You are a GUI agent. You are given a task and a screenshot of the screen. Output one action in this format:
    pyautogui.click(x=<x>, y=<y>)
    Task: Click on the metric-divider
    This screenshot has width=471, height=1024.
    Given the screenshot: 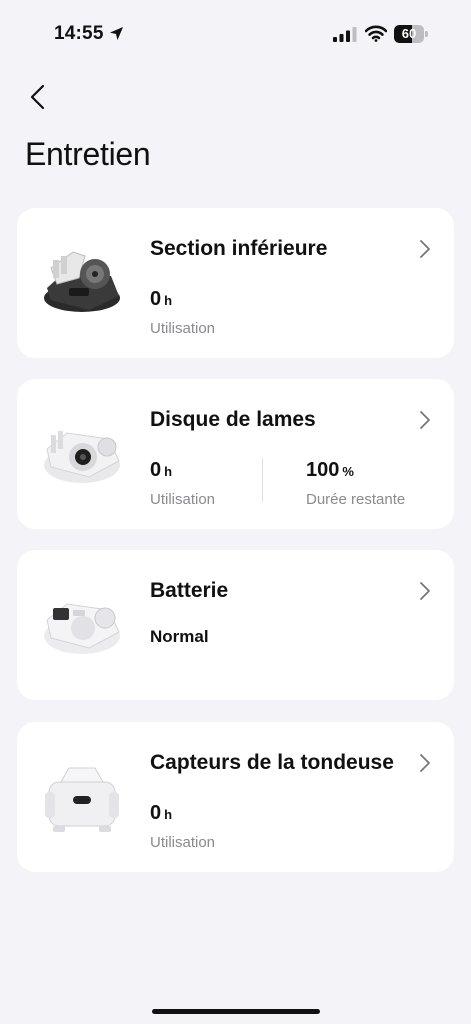 What is the action you would take?
    pyautogui.click(x=262, y=480)
    